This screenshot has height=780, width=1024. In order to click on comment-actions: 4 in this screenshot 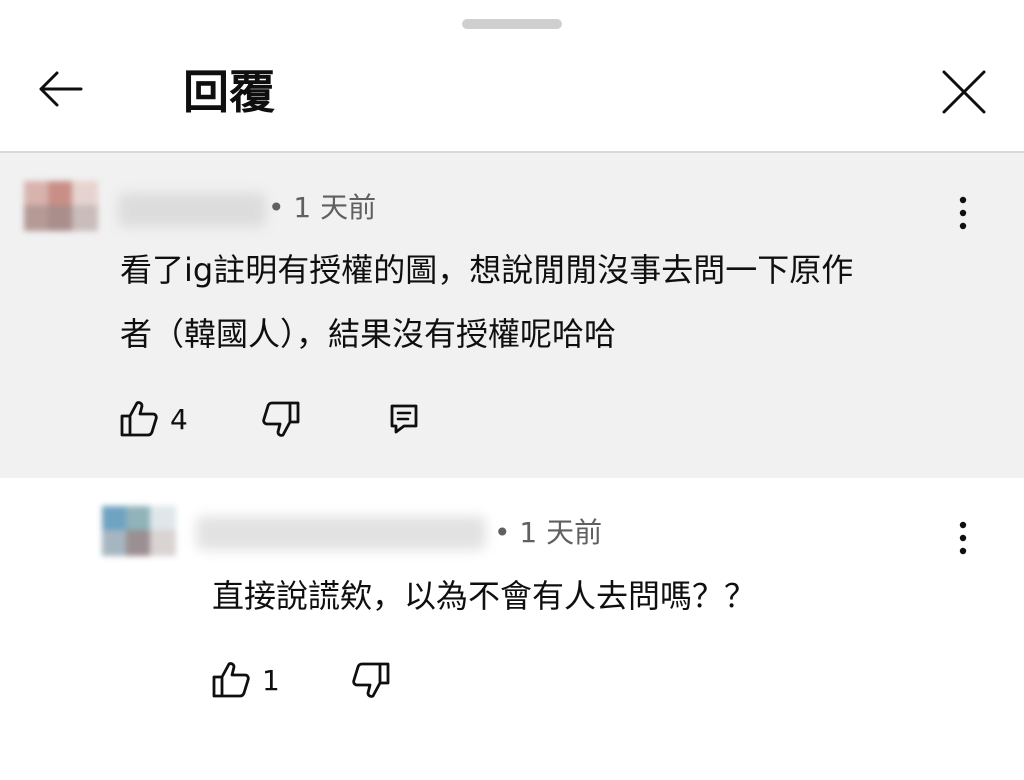, I will do `click(280, 419)`.